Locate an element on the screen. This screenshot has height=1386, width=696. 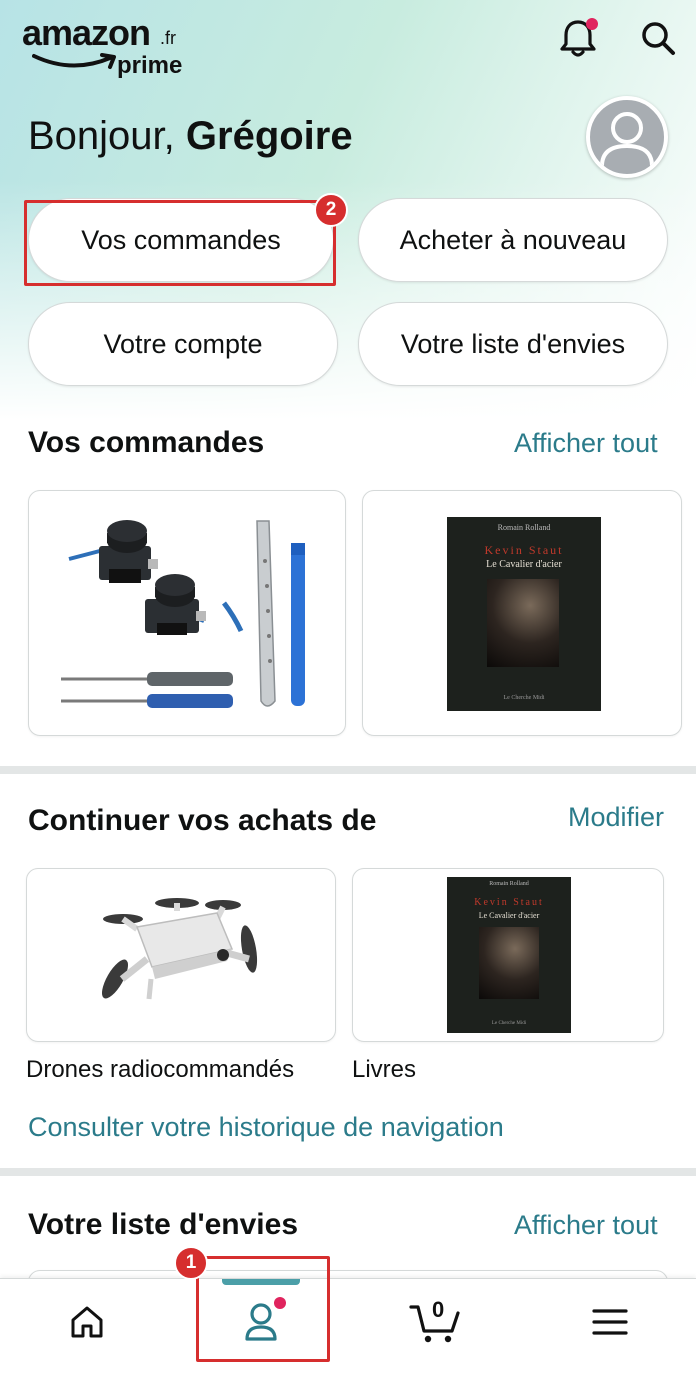
account-button: Votre compte is located at coordinates (183, 344).